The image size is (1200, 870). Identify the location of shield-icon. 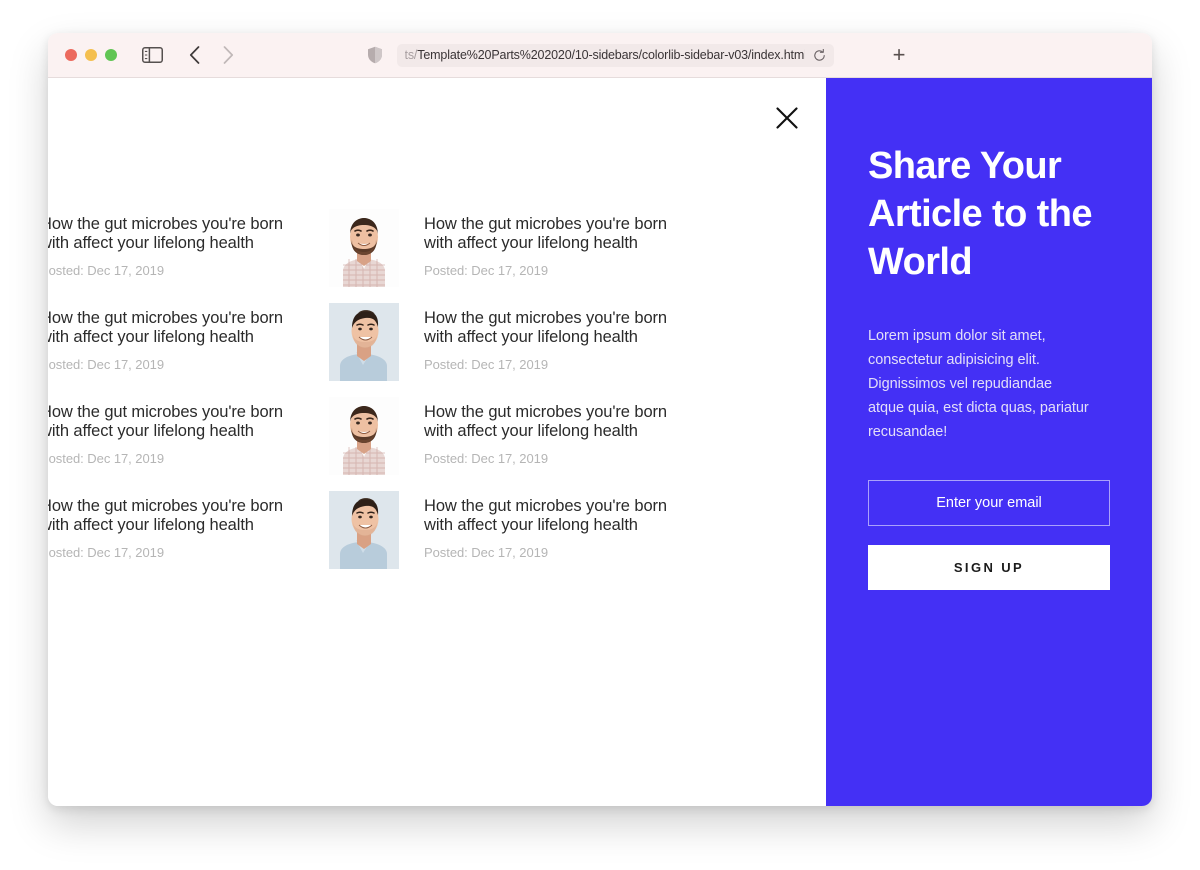
(375, 55).